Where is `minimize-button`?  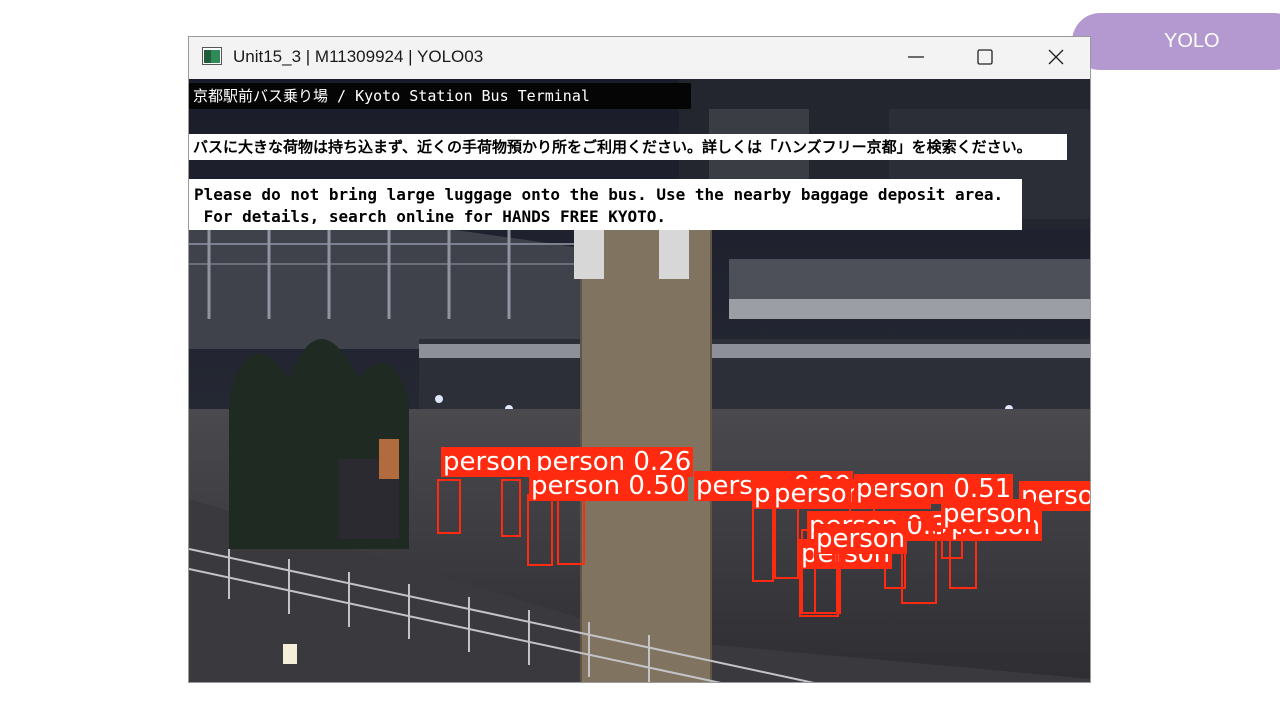
minimize-button is located at coordinates (916, 57).